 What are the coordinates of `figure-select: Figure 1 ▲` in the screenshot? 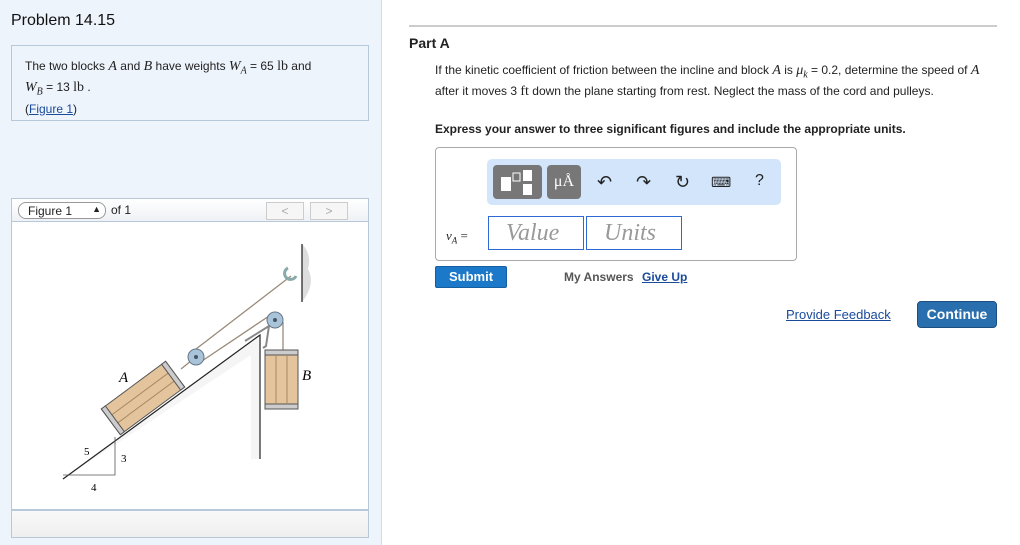 It's located at (62, 210).